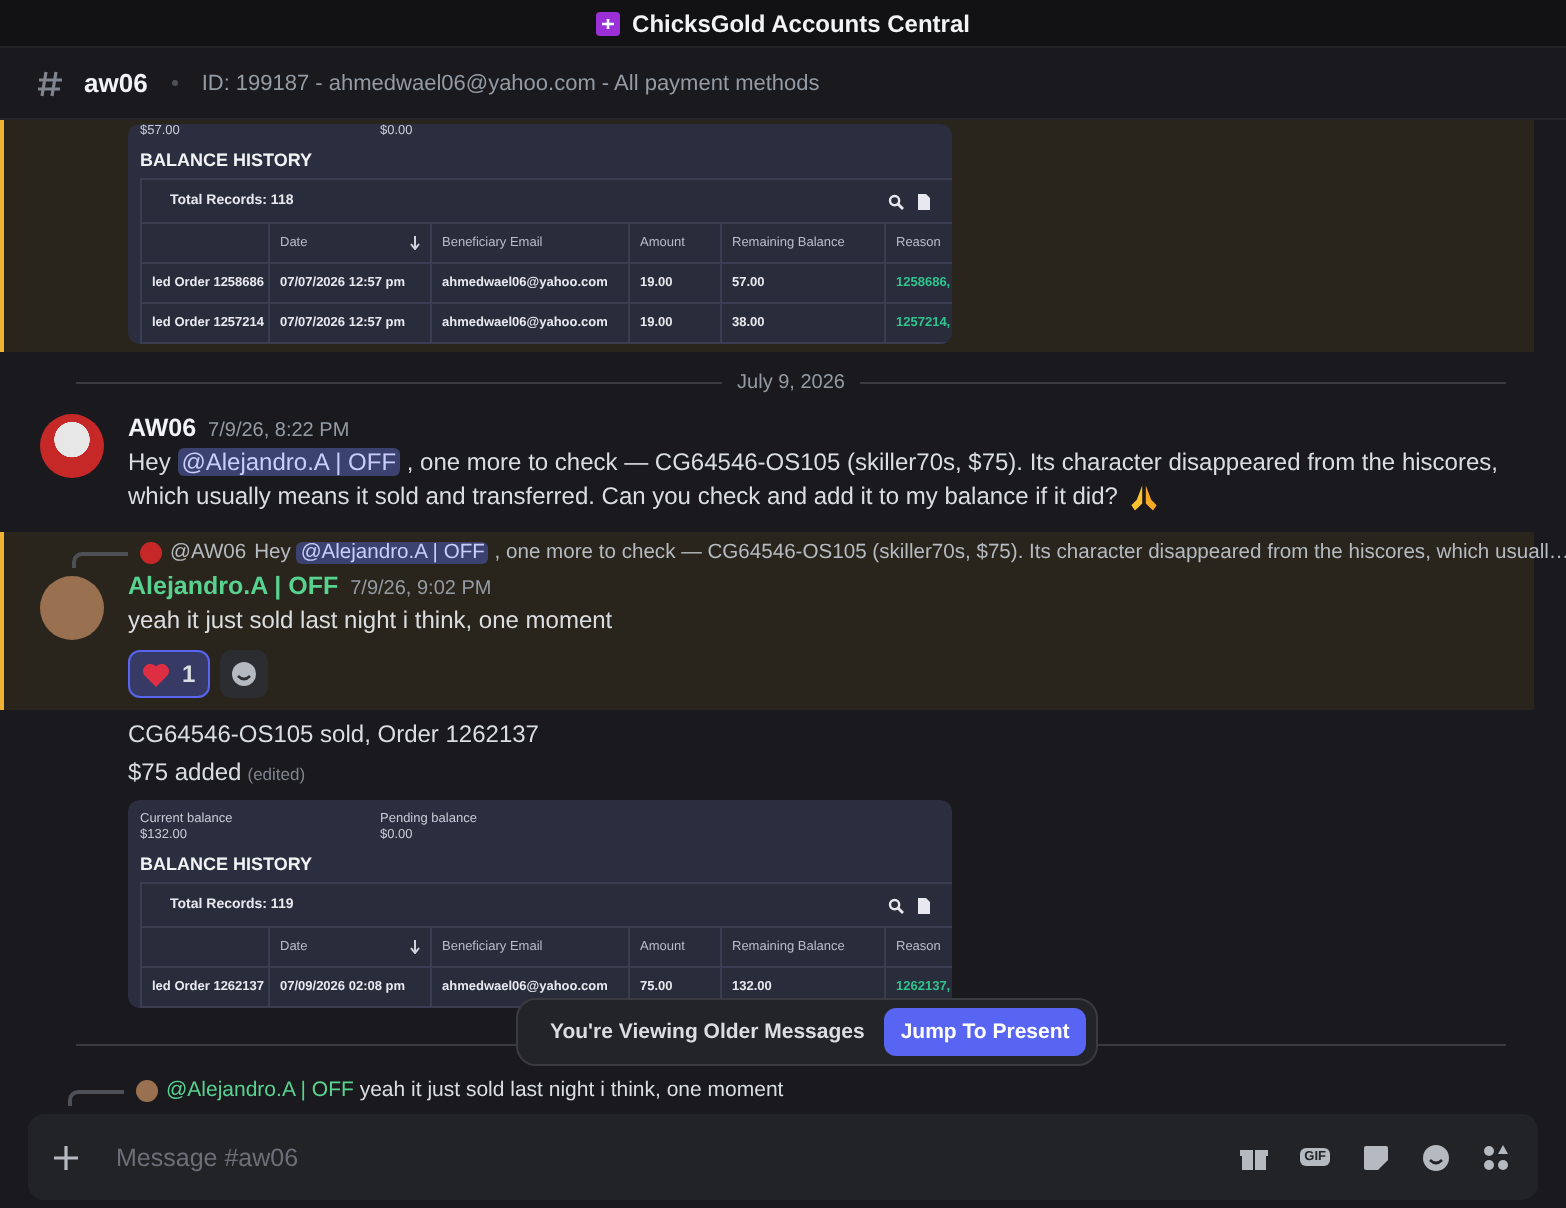 The image size is (1566, 1208). Describe the element at coordinates (791, 383) in the screenshot. I see `date-divider: July 9, 2026` at that location.